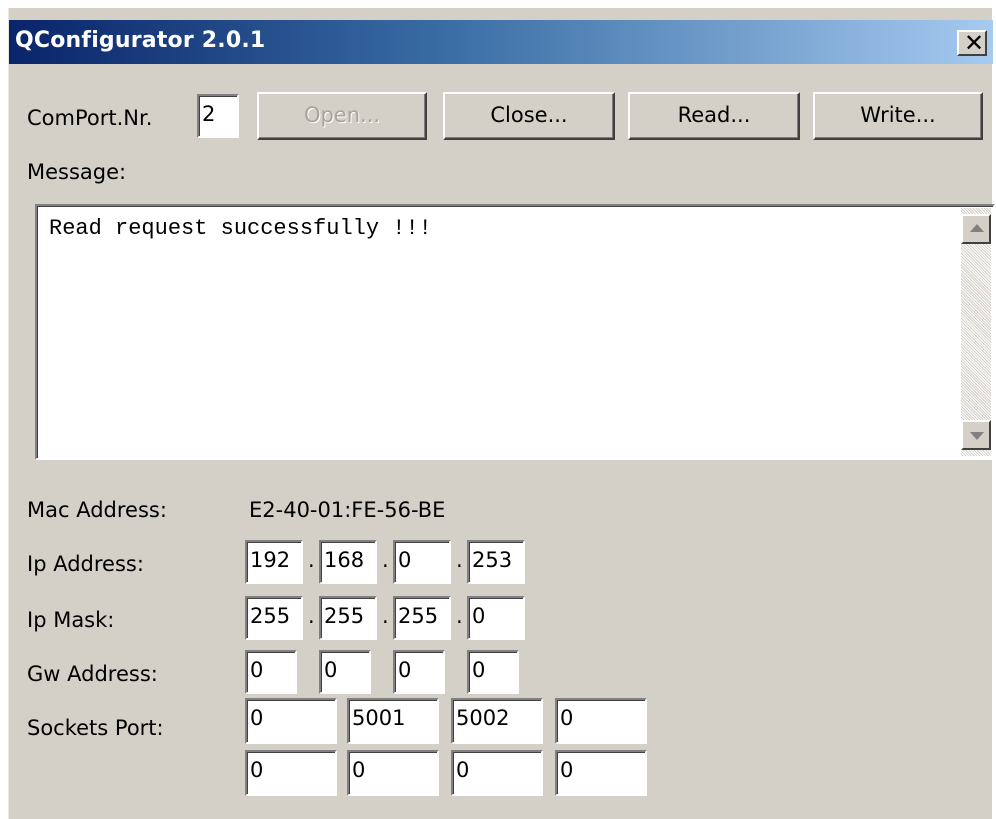  I want to click on scroll-up-button, so click(976, 229).